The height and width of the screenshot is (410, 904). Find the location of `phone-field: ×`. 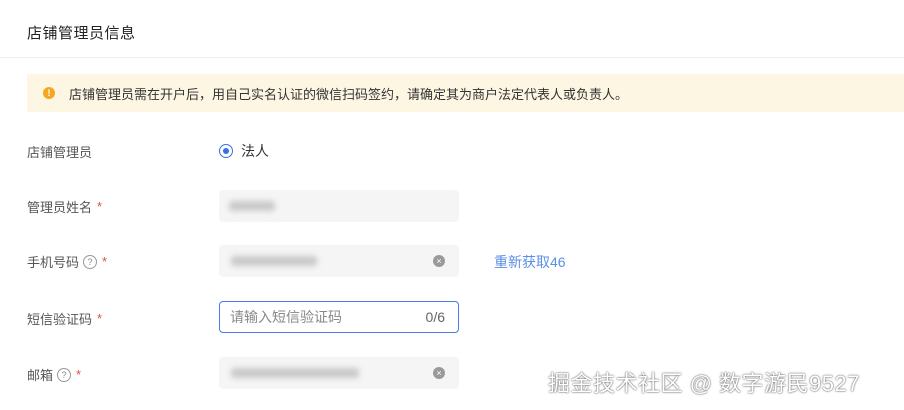

phone-field: × is located at coordinates (339, 261).